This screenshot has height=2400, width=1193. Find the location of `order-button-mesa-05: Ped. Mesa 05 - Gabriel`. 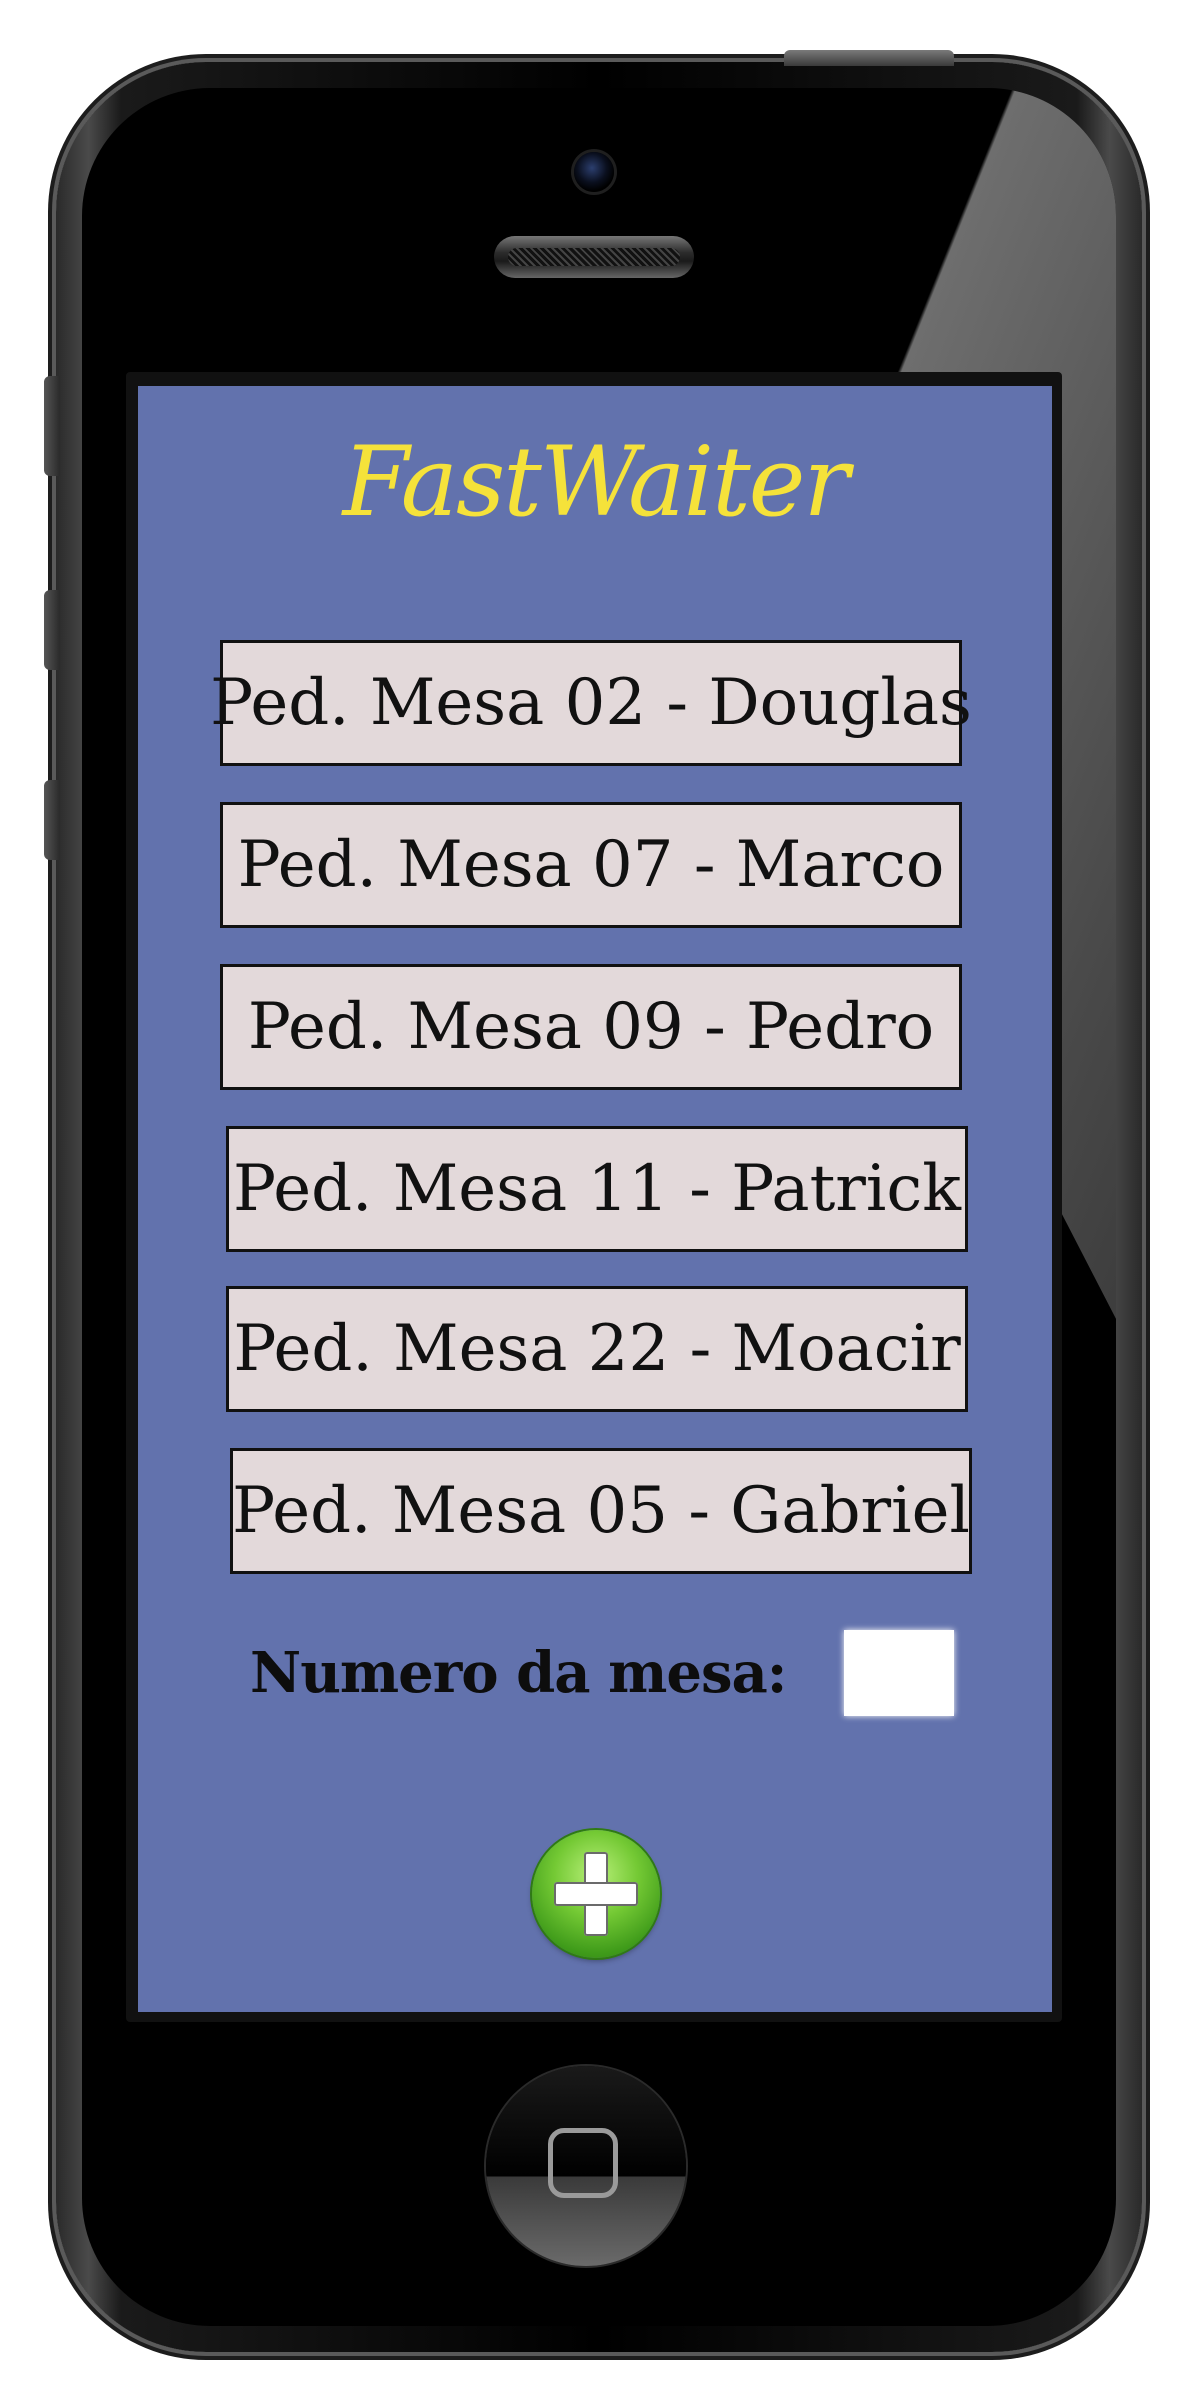

order-button-mesa-05: Ped. Mesa 05 - Gabriel is located at coordinates (601, 1511).